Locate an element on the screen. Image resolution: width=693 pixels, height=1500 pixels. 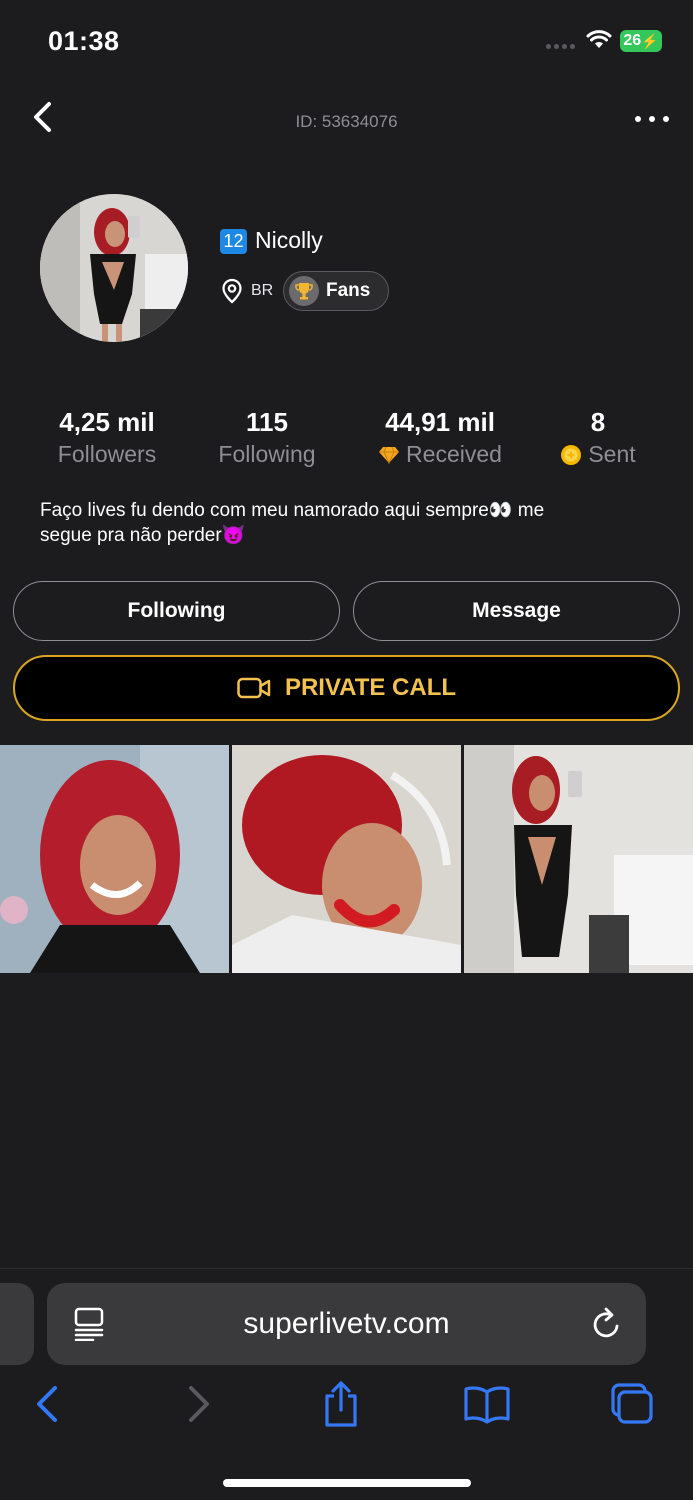
trophy-icon is located at coordinates (304, 291).